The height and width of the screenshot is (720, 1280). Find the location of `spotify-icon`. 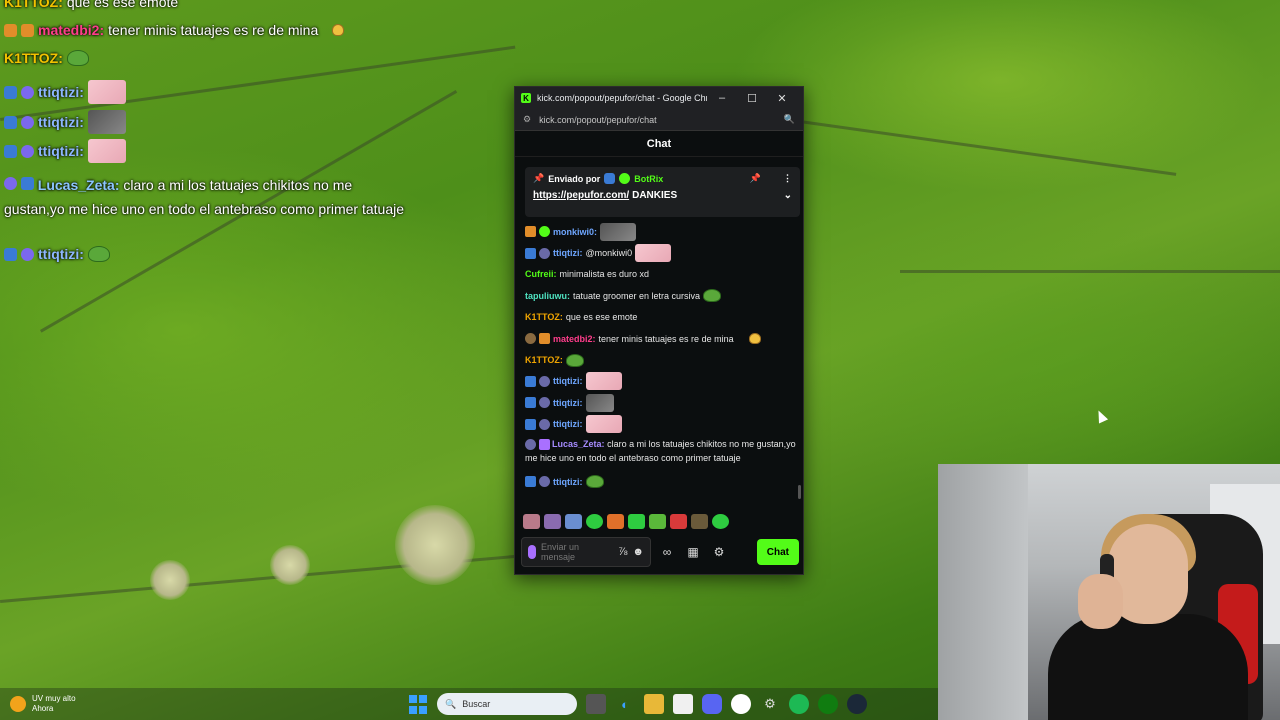

spotify-icon is located at coordinates (799, 704).